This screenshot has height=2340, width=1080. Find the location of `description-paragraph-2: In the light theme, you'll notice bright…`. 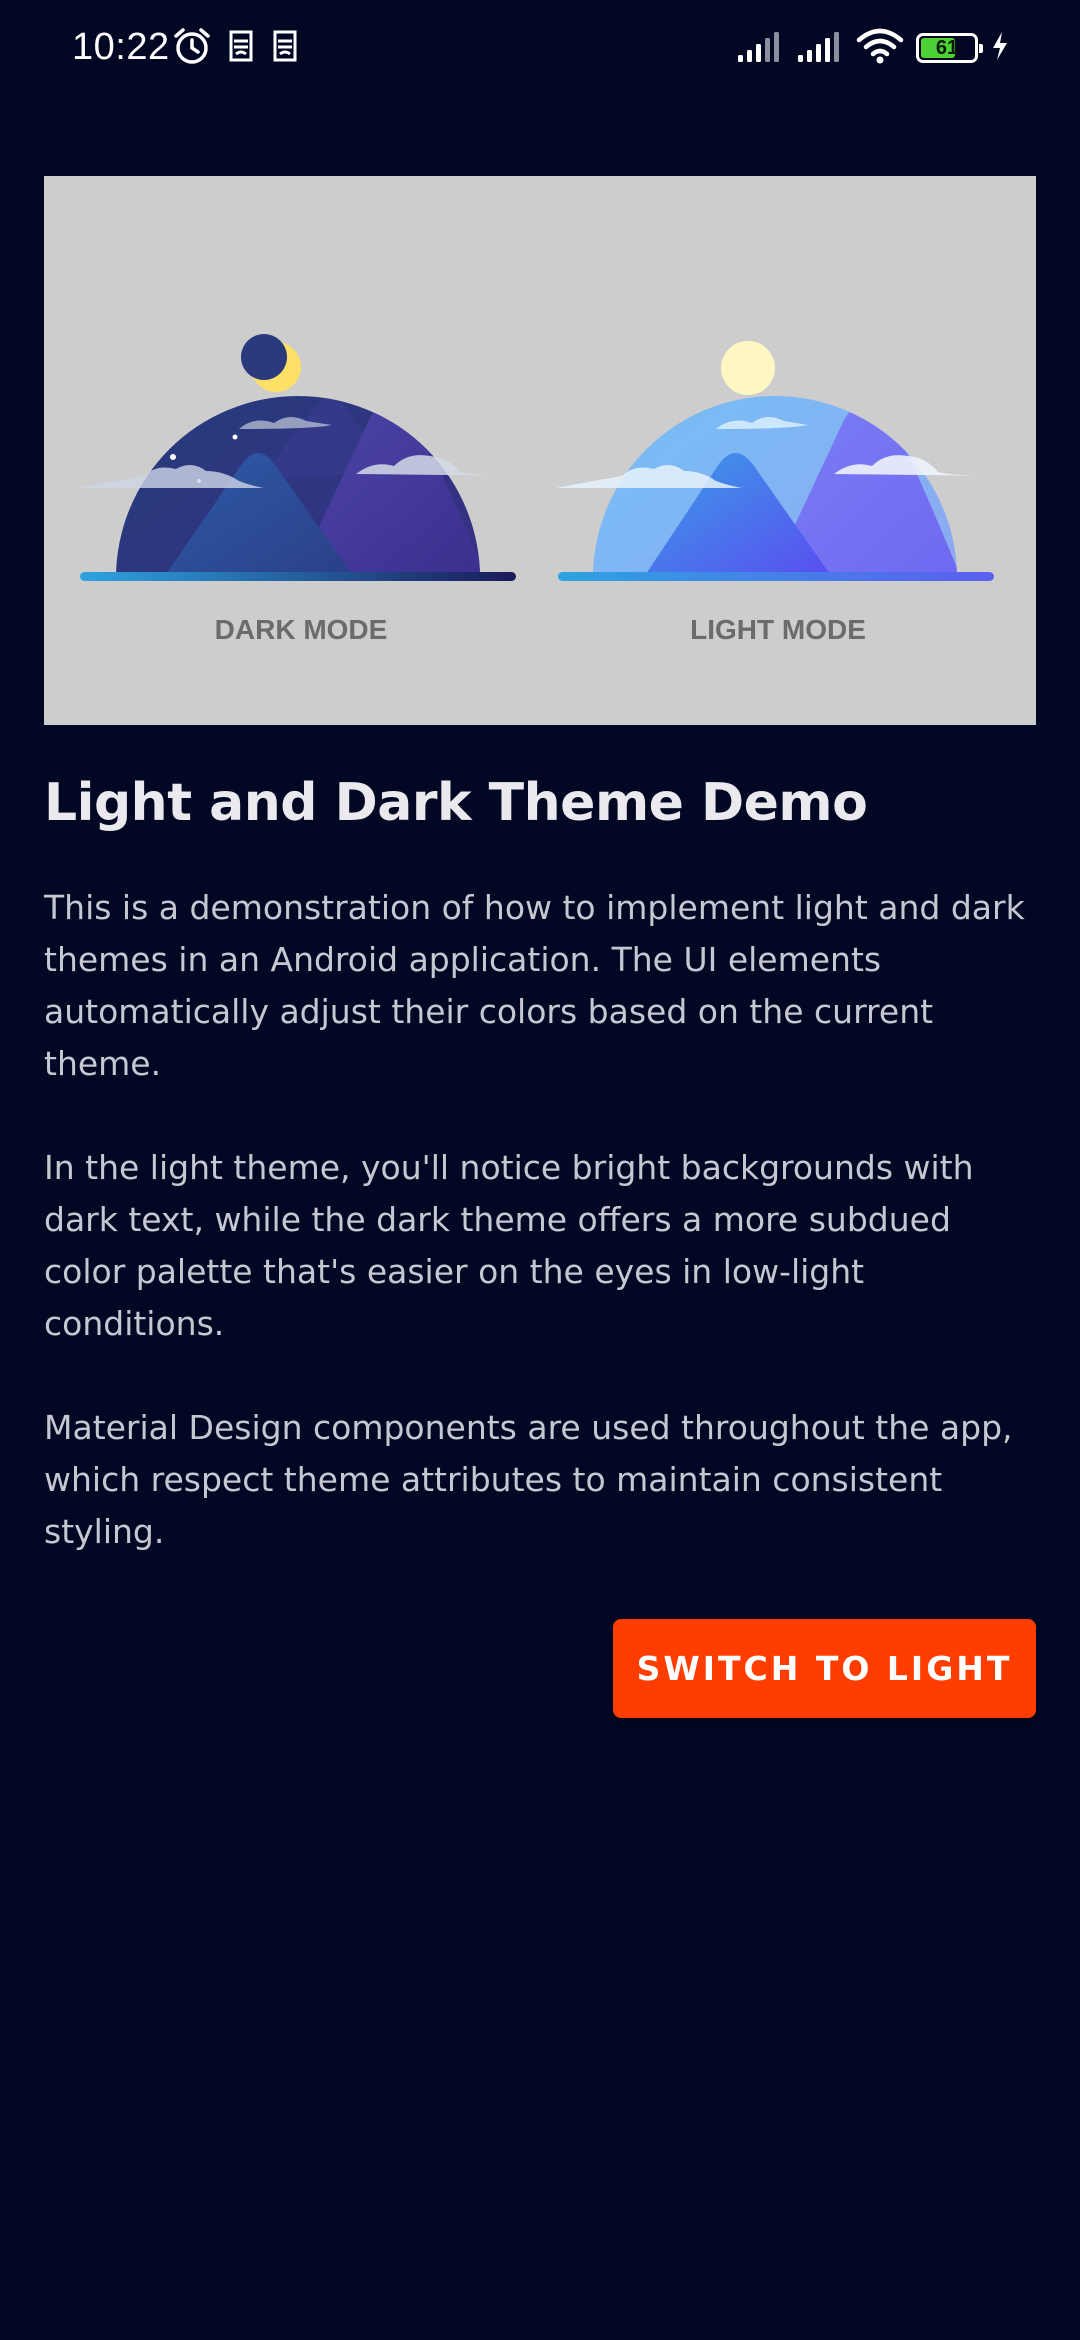

description-paragraph-2: In the light theme, you'll notice bright… is located at coordinates (509, 1245).